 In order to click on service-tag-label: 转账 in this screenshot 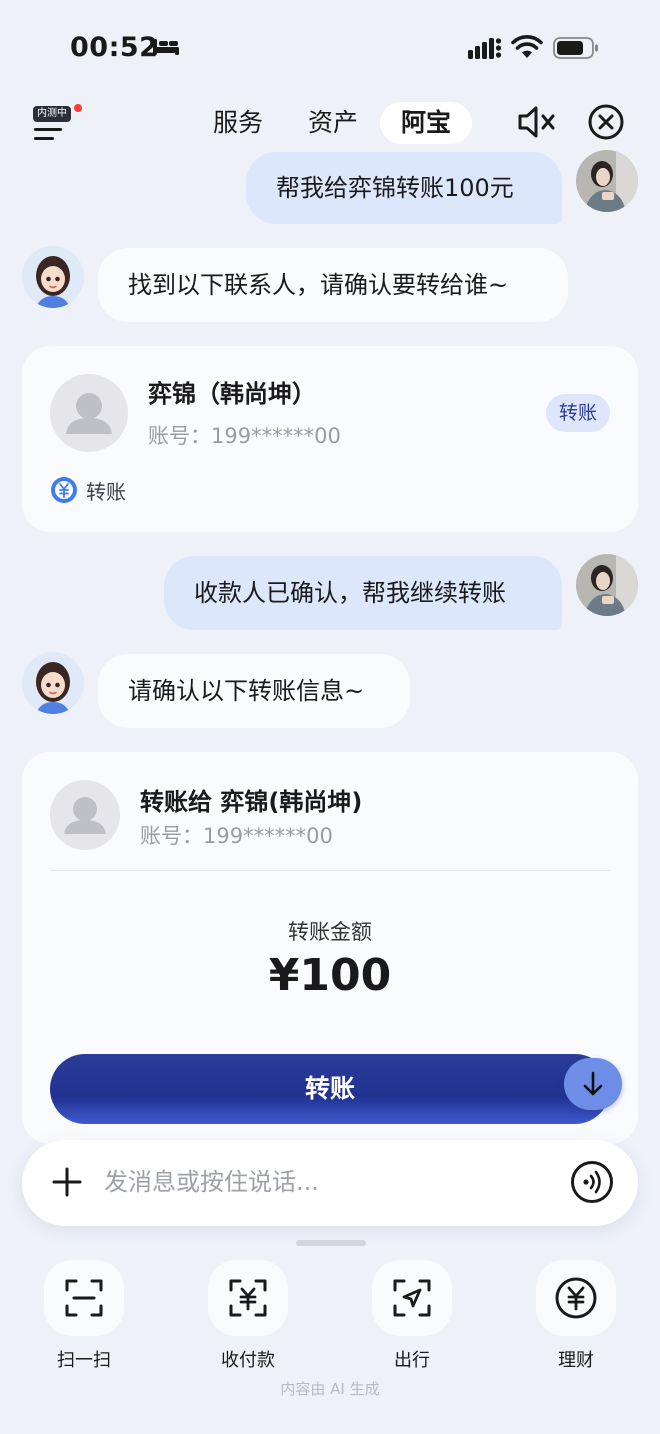, I will do `click(106, 491)`.